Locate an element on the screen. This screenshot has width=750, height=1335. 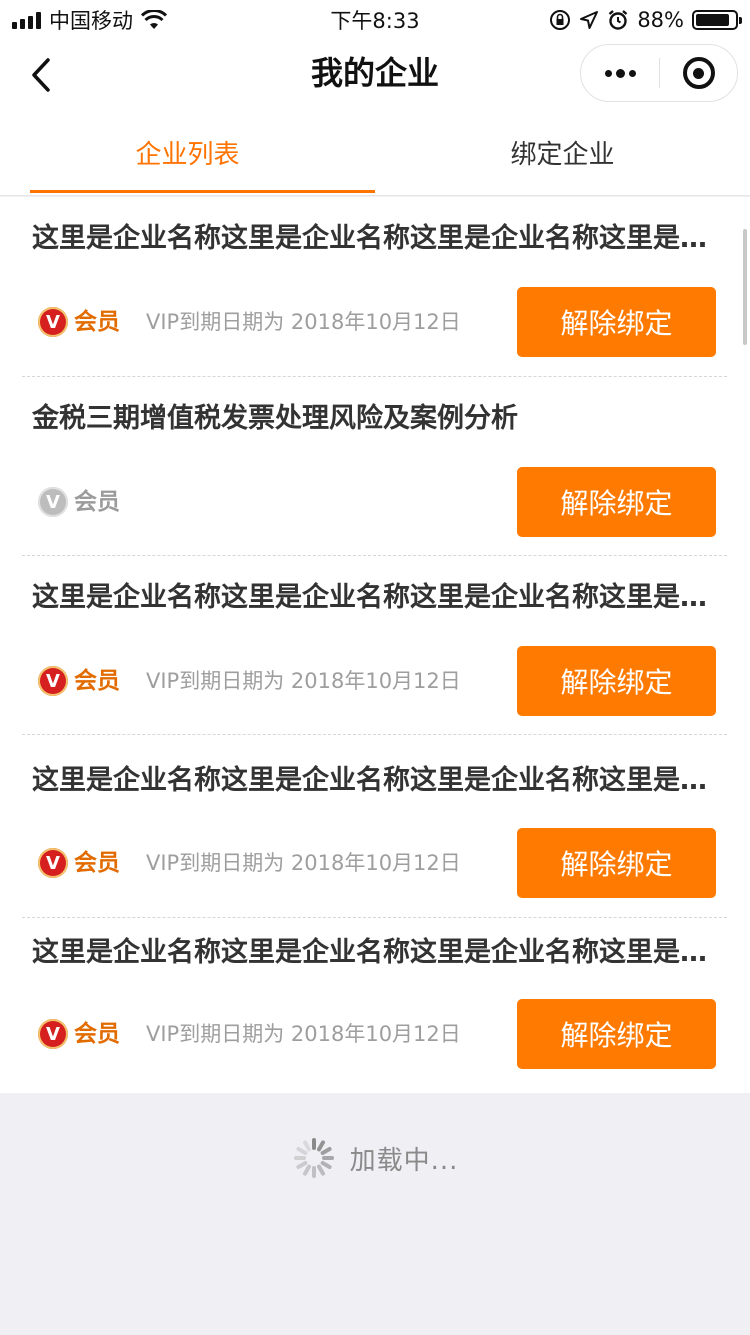
battery-percent: 88% is located at coordinates (660, 20).